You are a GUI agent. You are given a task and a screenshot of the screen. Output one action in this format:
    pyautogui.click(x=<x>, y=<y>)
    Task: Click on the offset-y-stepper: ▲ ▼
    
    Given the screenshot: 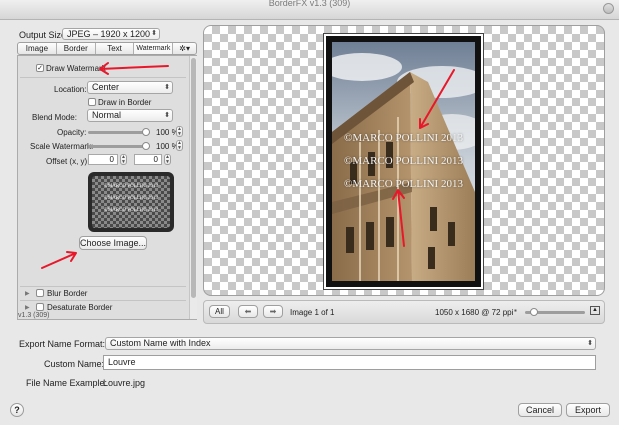 What is the action you would take?
    pyautogui.click(x=167, y=159)
    